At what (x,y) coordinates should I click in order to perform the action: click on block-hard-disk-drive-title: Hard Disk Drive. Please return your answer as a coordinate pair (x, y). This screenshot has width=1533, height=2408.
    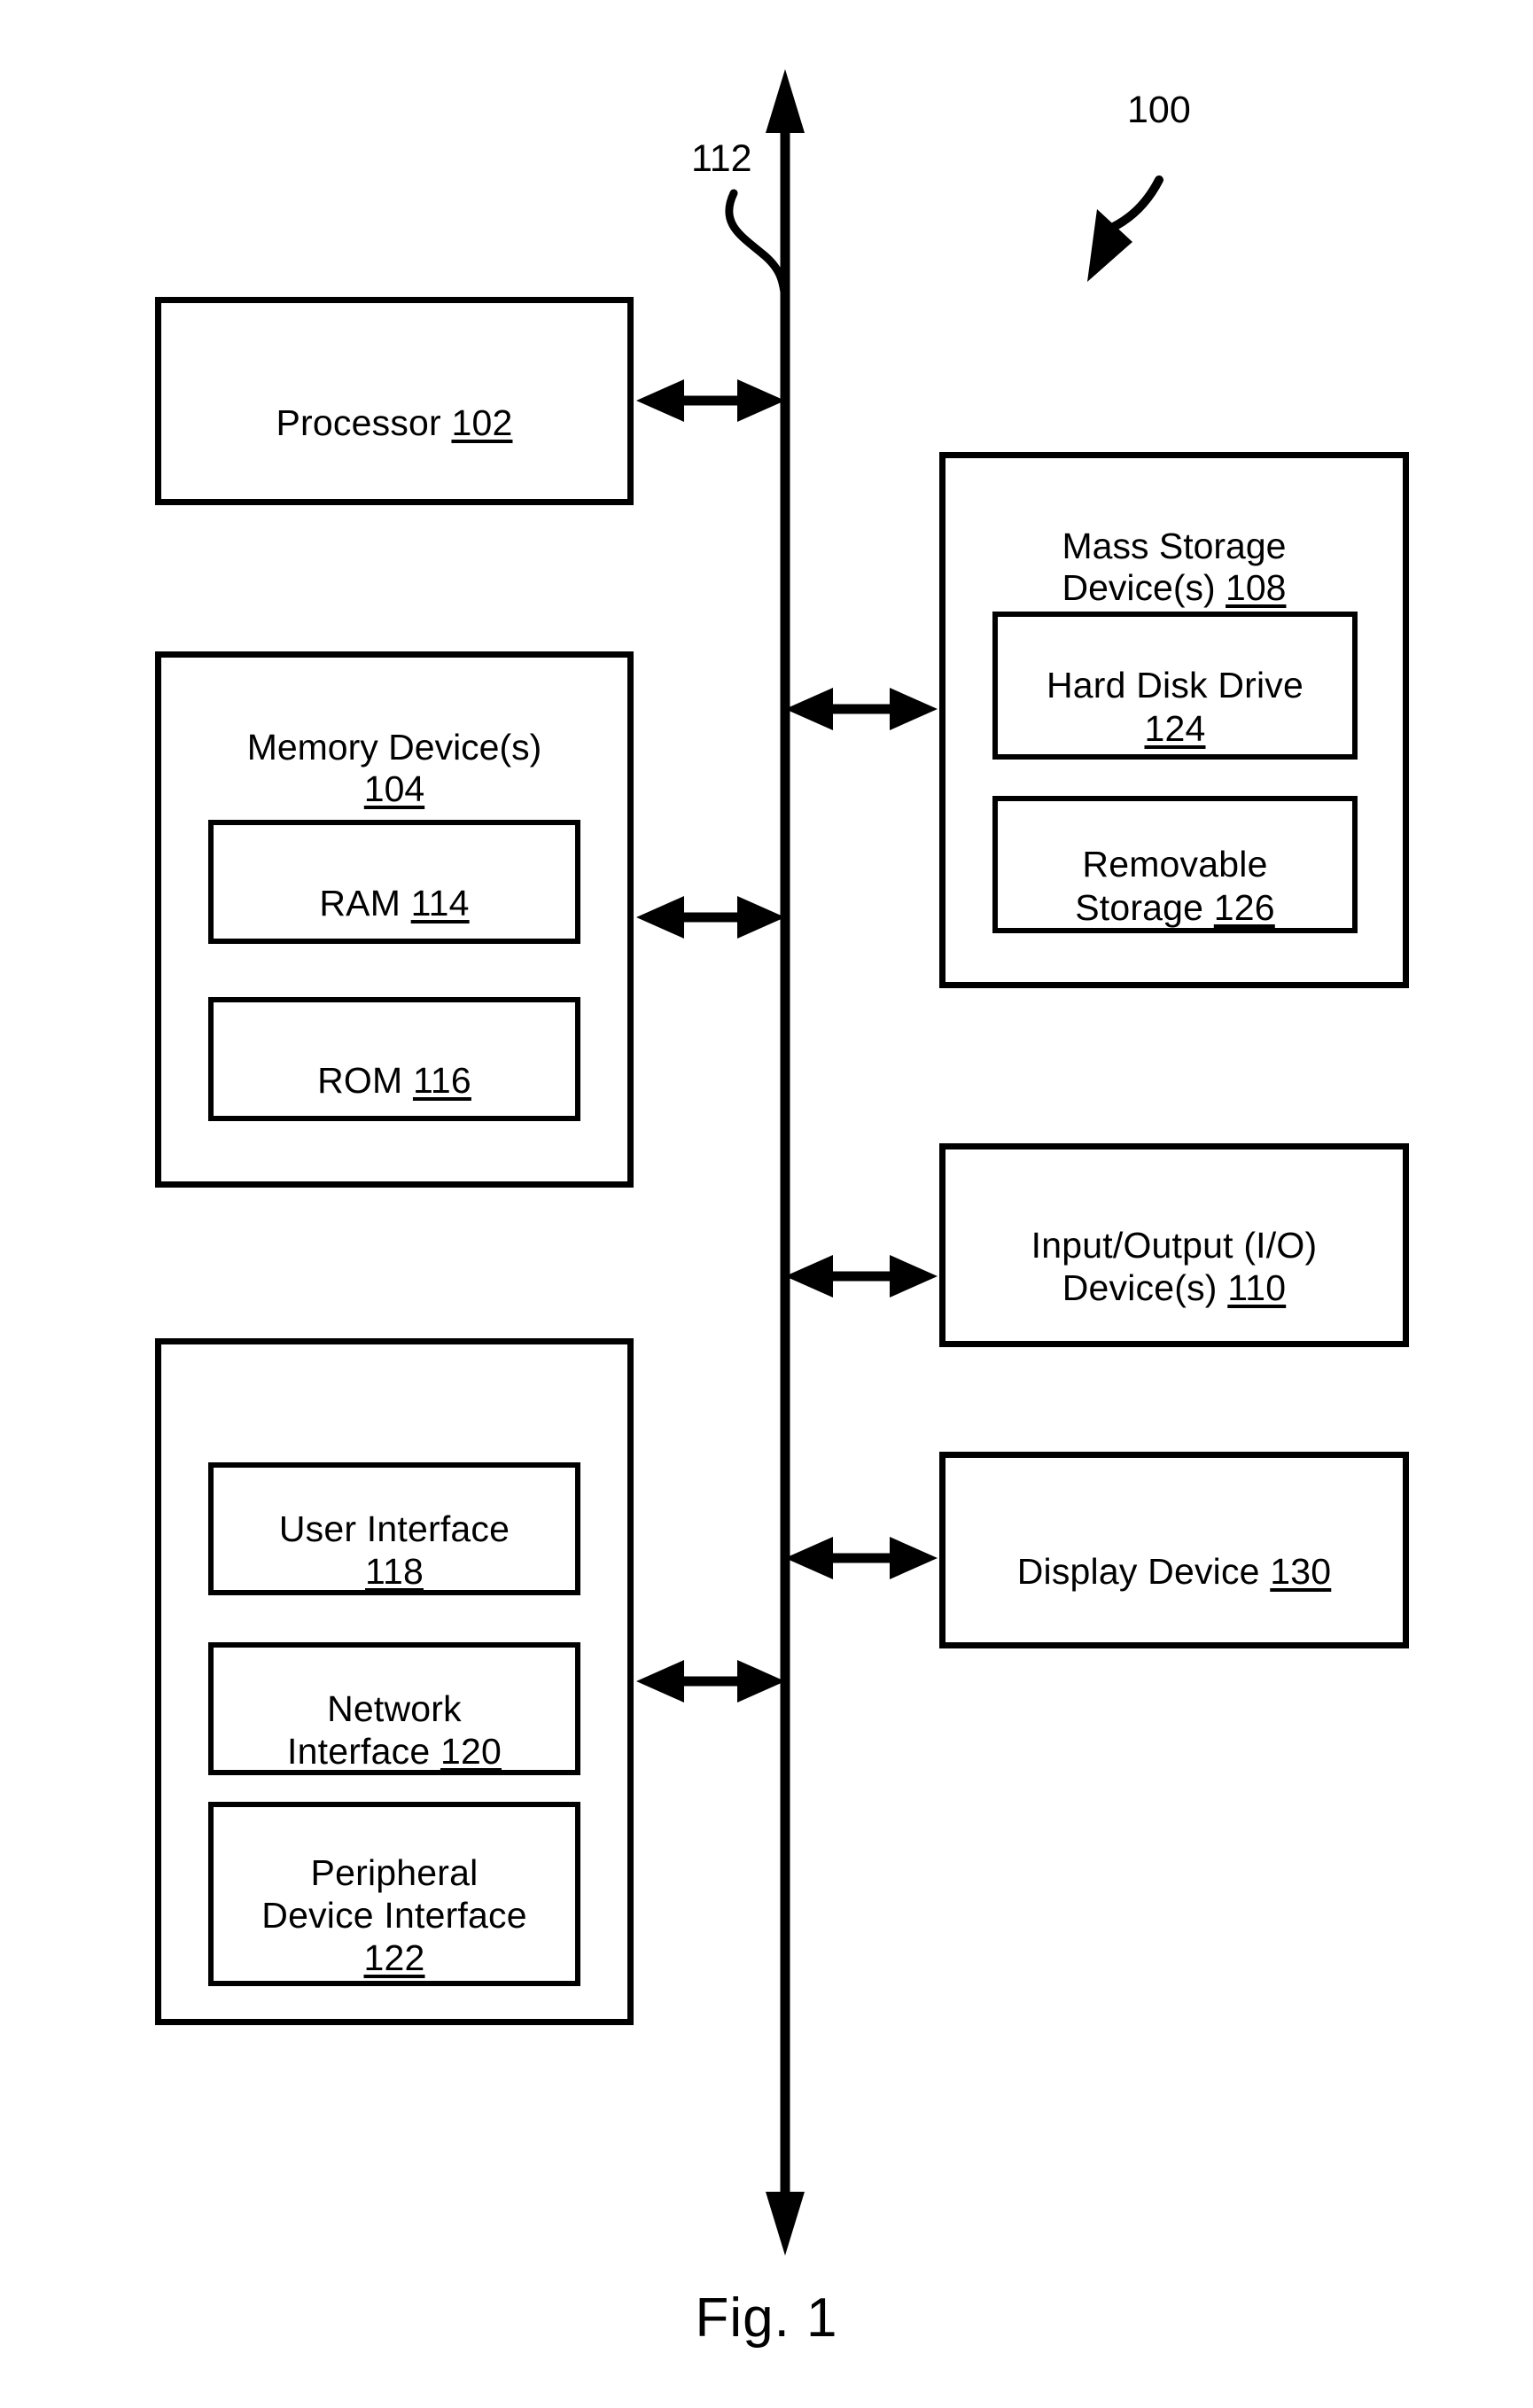
    Looking at the image, I should click on (1175, 685).